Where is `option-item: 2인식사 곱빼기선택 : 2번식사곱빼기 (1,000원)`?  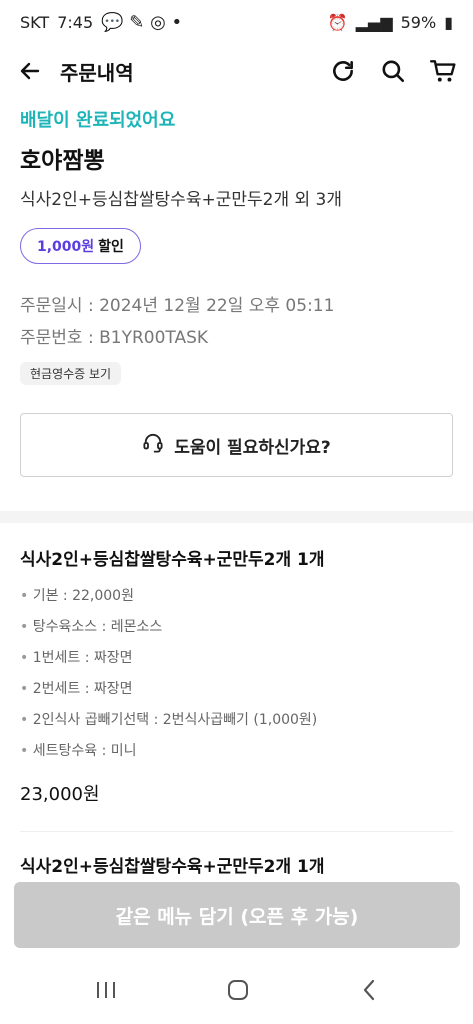
option-item: 2인식사 곱빼기선택 : 2번식사곱빼기 (1,000원) is located at coordinates (236, 720).